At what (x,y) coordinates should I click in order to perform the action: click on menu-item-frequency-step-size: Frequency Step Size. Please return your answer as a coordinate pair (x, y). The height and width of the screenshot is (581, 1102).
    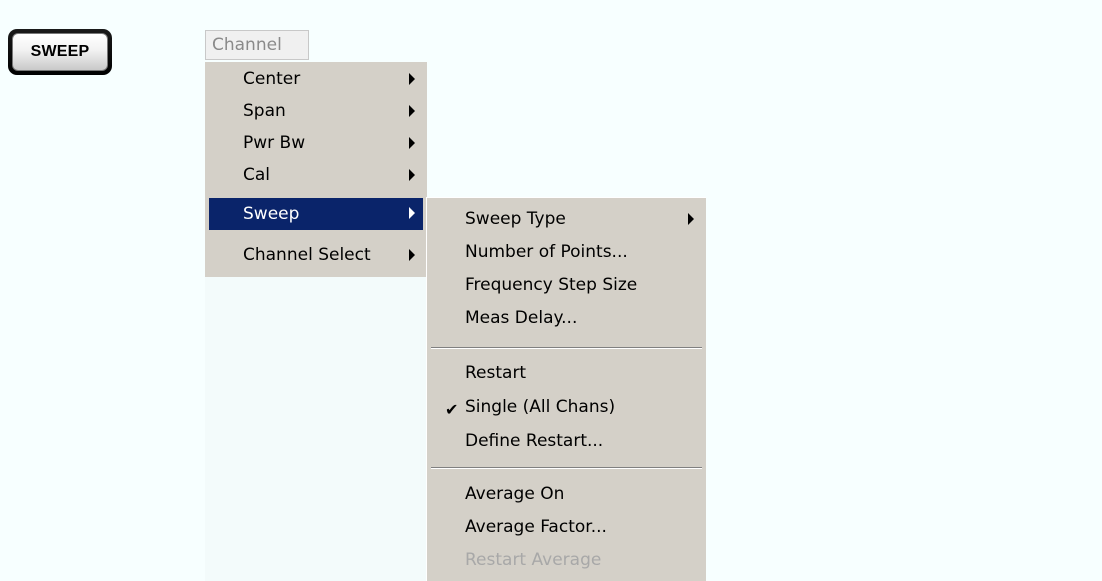
    Looking at the image, I should click on (566, 285).